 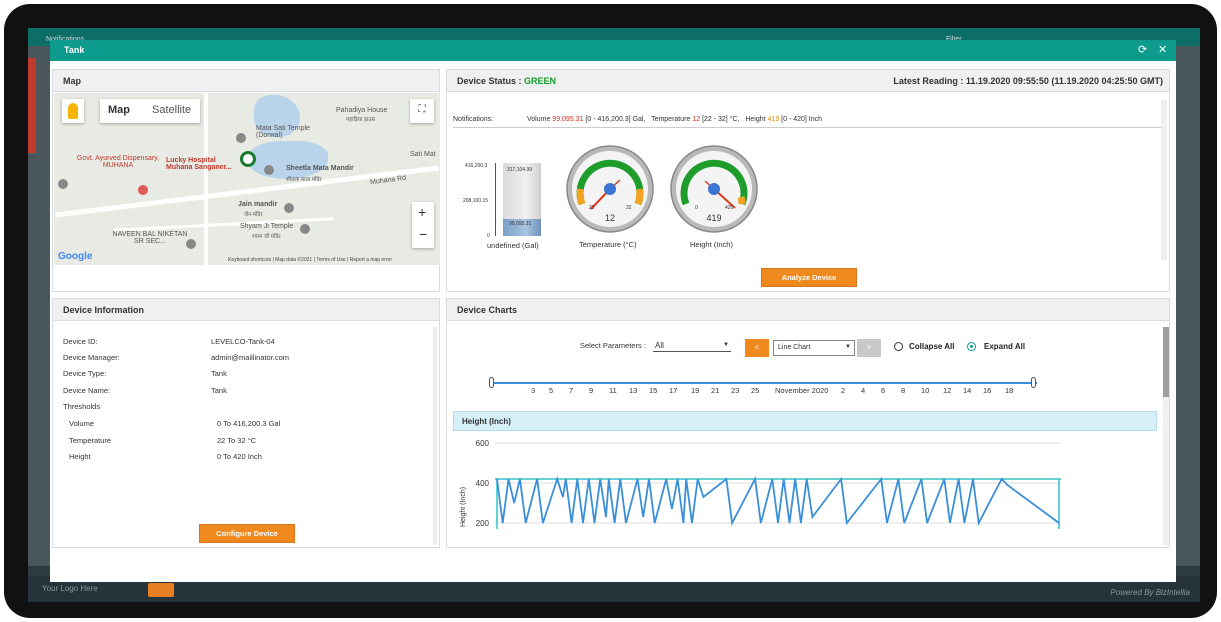 What do you see at coordinates (248, 159) in the screenshot?
I see `device-location-marker` at bounding box center [248, 159].